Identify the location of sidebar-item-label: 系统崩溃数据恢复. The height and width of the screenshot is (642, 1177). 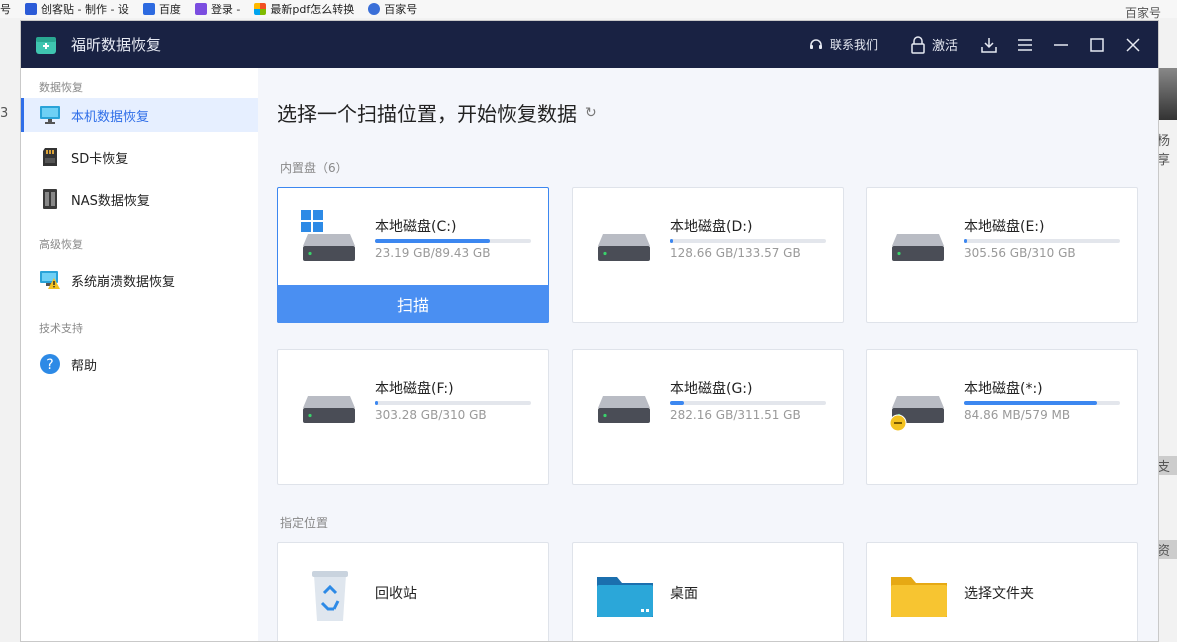
(123, 282).